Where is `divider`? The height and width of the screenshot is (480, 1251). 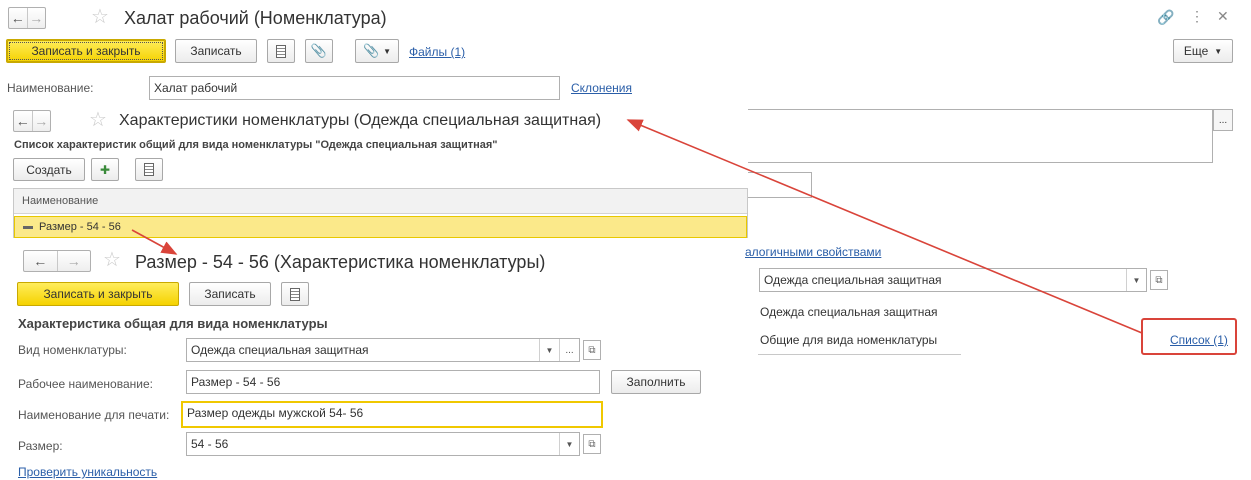 divider is located at coordinates (859, 354).